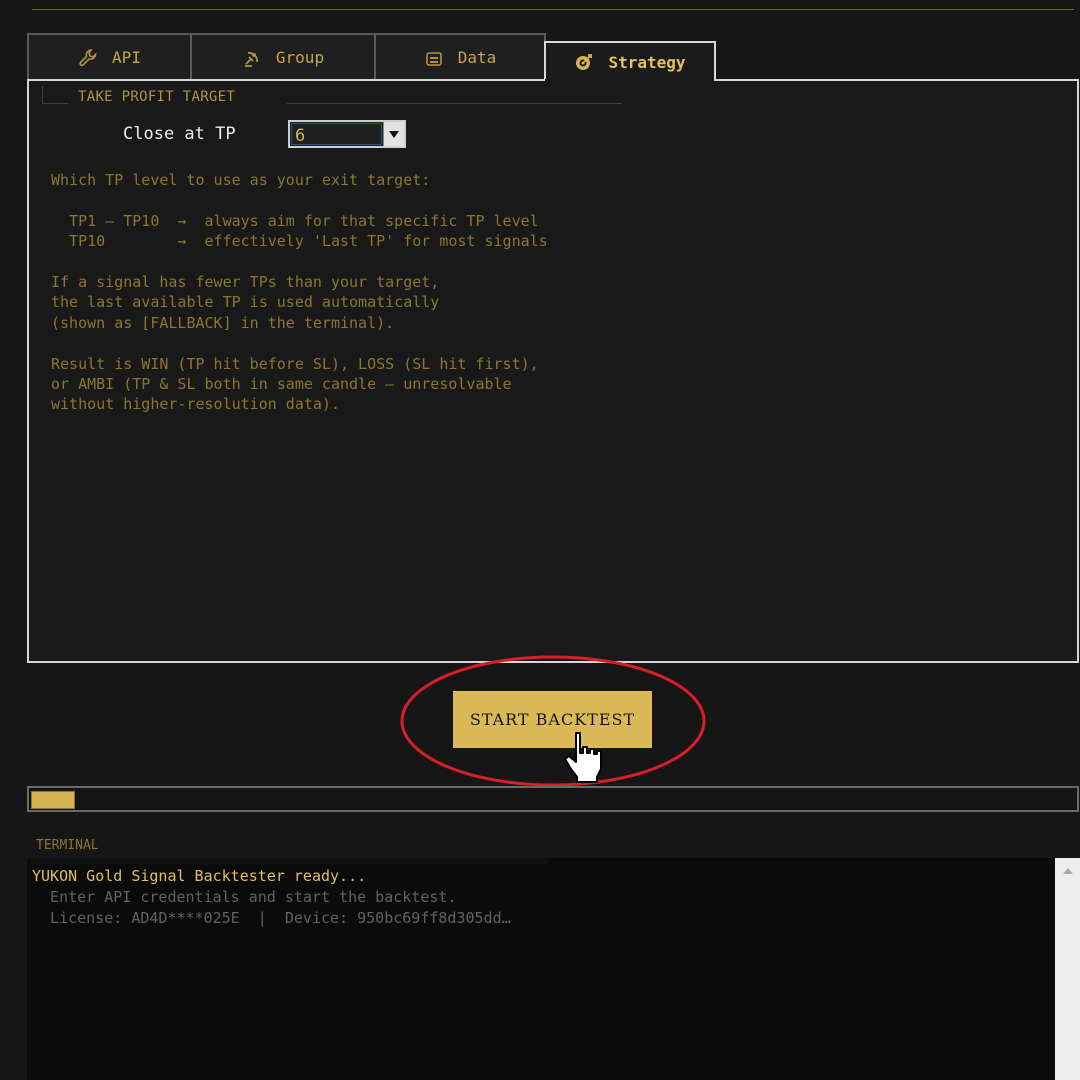  I want to click on description-line: without higher-resolution data)., so click(195, 404).